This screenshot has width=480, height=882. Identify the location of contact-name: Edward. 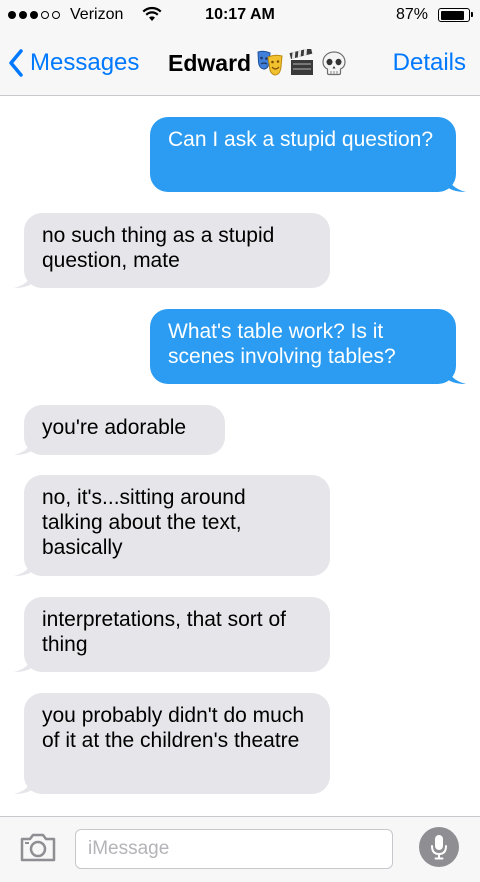
(210, 62).